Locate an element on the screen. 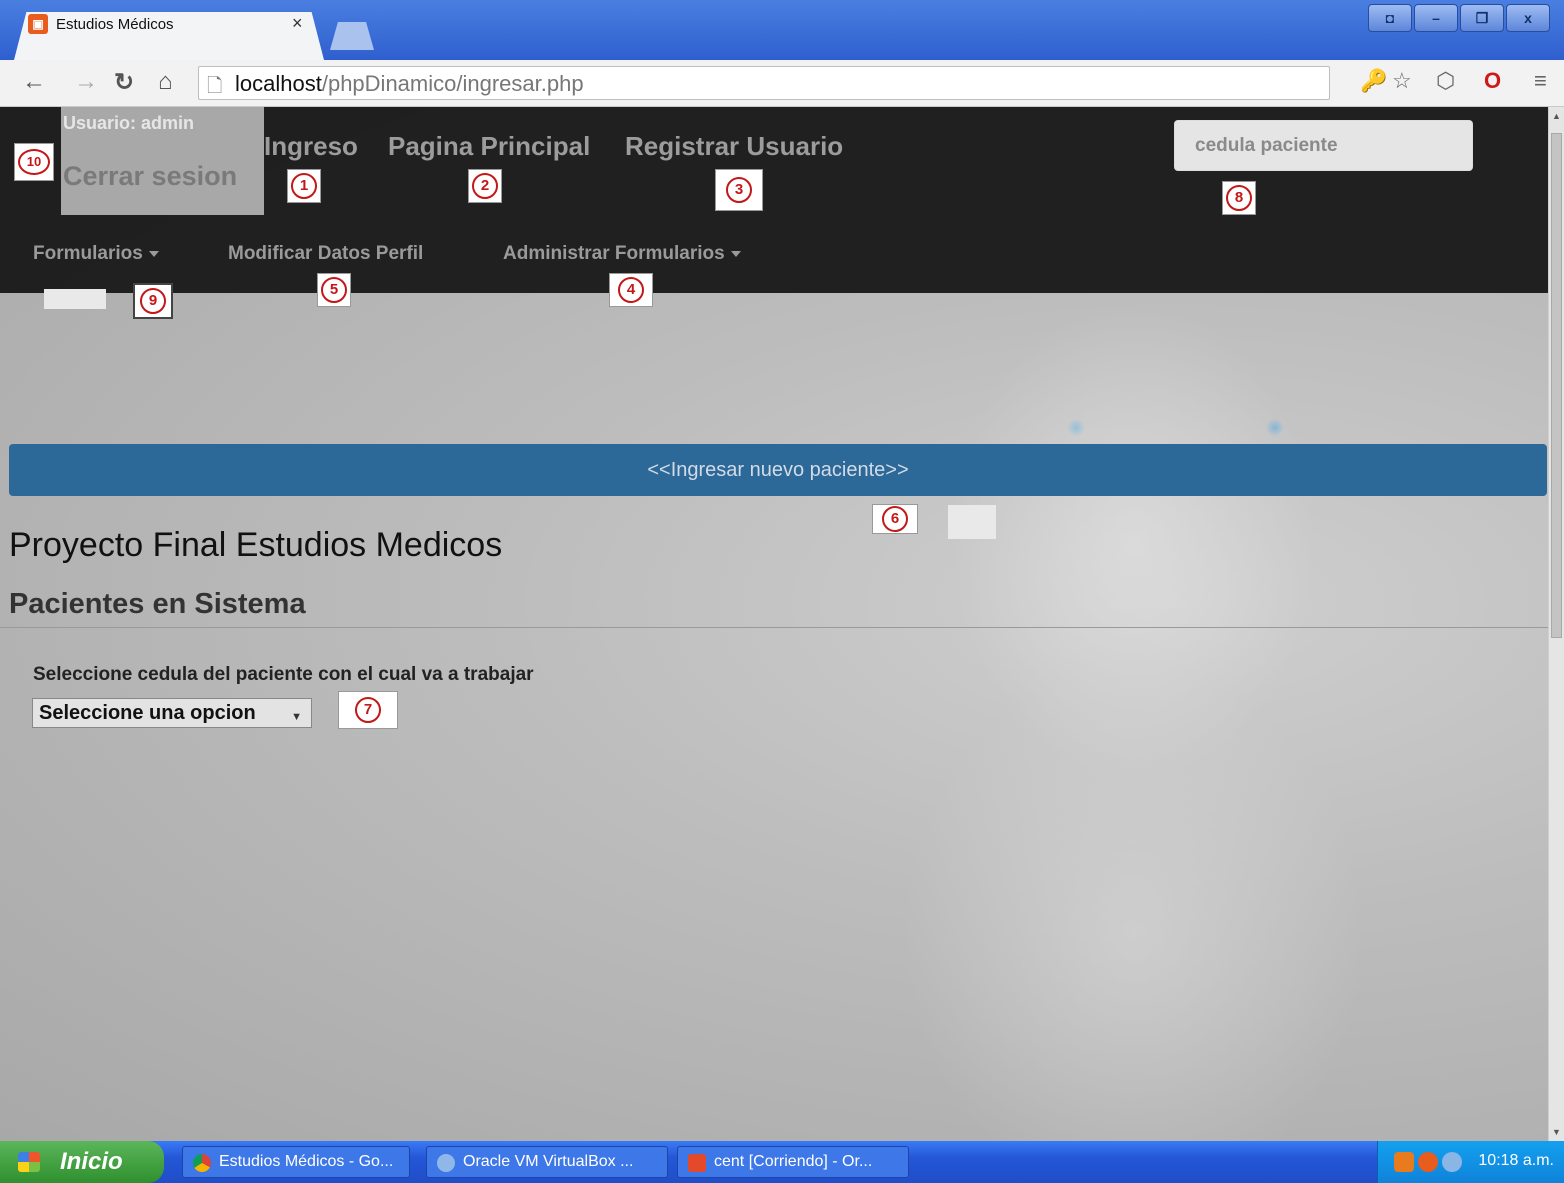 Image resolution: width=1564 pixels, height=1183 pixels. back-arrow-icon: ← is located at coordinates (34, 82).